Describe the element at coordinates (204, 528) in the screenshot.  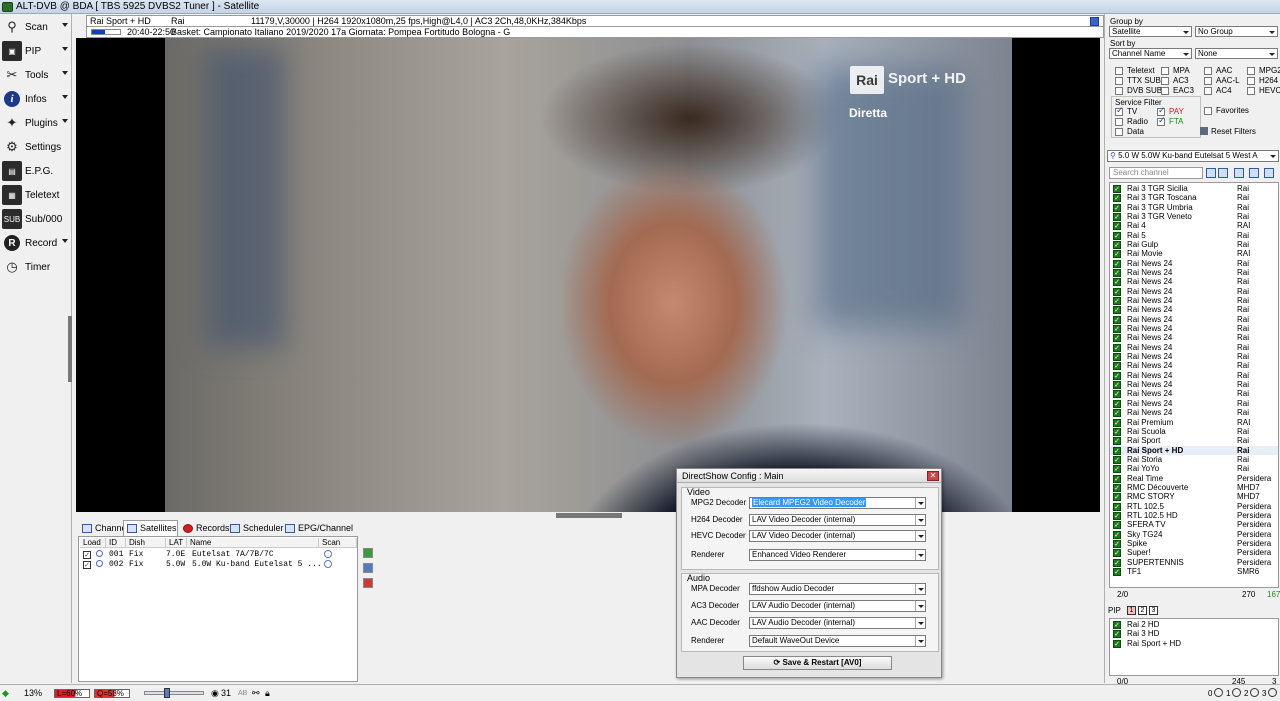
I see `tab-records: Records` at that location.